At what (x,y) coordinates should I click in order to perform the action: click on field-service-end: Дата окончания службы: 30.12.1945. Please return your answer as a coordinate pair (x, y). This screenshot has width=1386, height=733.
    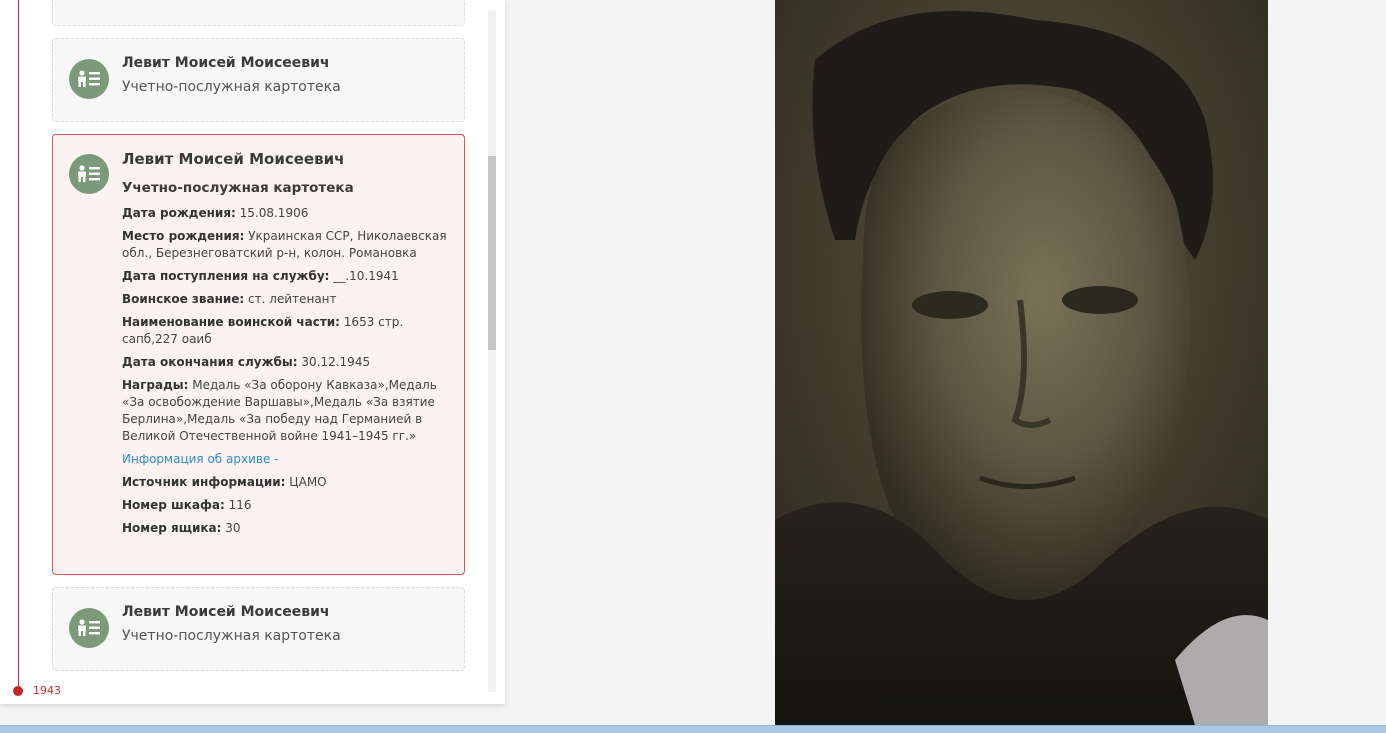
    Looking at the image, I should click on (246, 362).